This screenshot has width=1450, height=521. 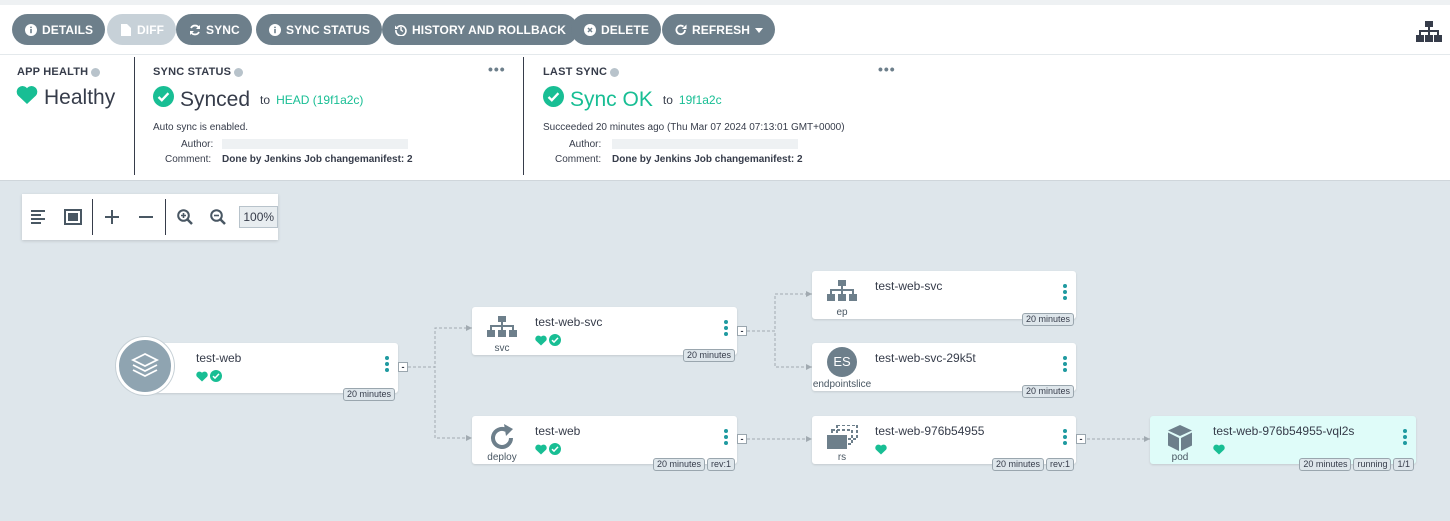 I want to click on comment-value: Done by Jenkins Job changemanifest: 2, so click(x=317, y=159).